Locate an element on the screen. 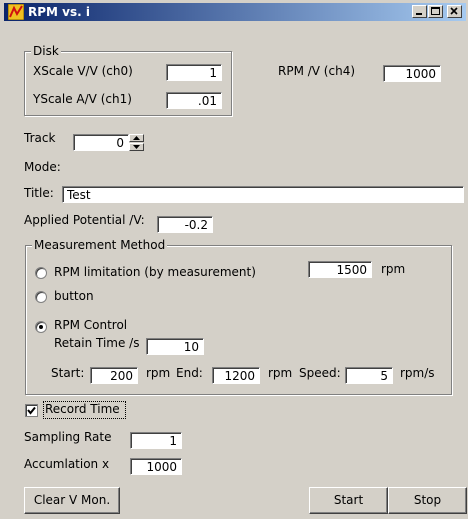 This screenshot has width=468, height=519. end-rpm-input is located at coordinates (236, 375).